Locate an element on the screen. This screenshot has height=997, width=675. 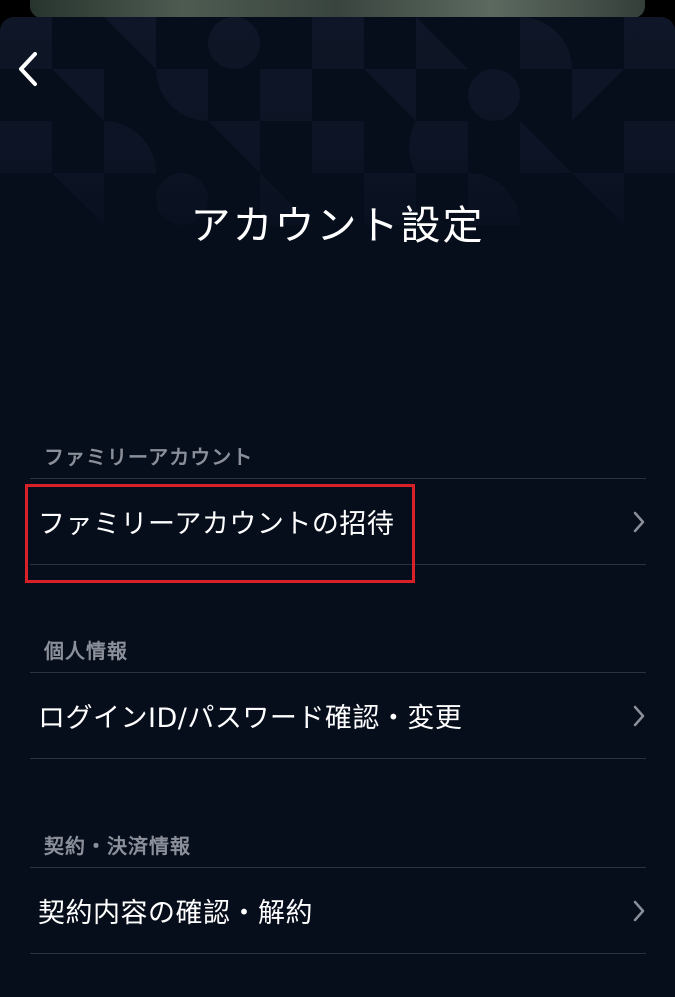
family-account-invite-item: ファミリーアカウントの招待 is located at coordinates (338, 522).